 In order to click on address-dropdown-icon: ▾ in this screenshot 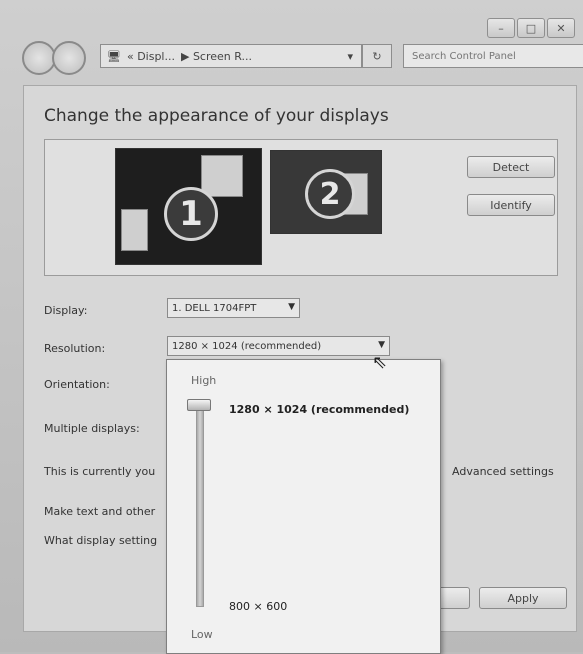, I will do `click(350, 56)`.